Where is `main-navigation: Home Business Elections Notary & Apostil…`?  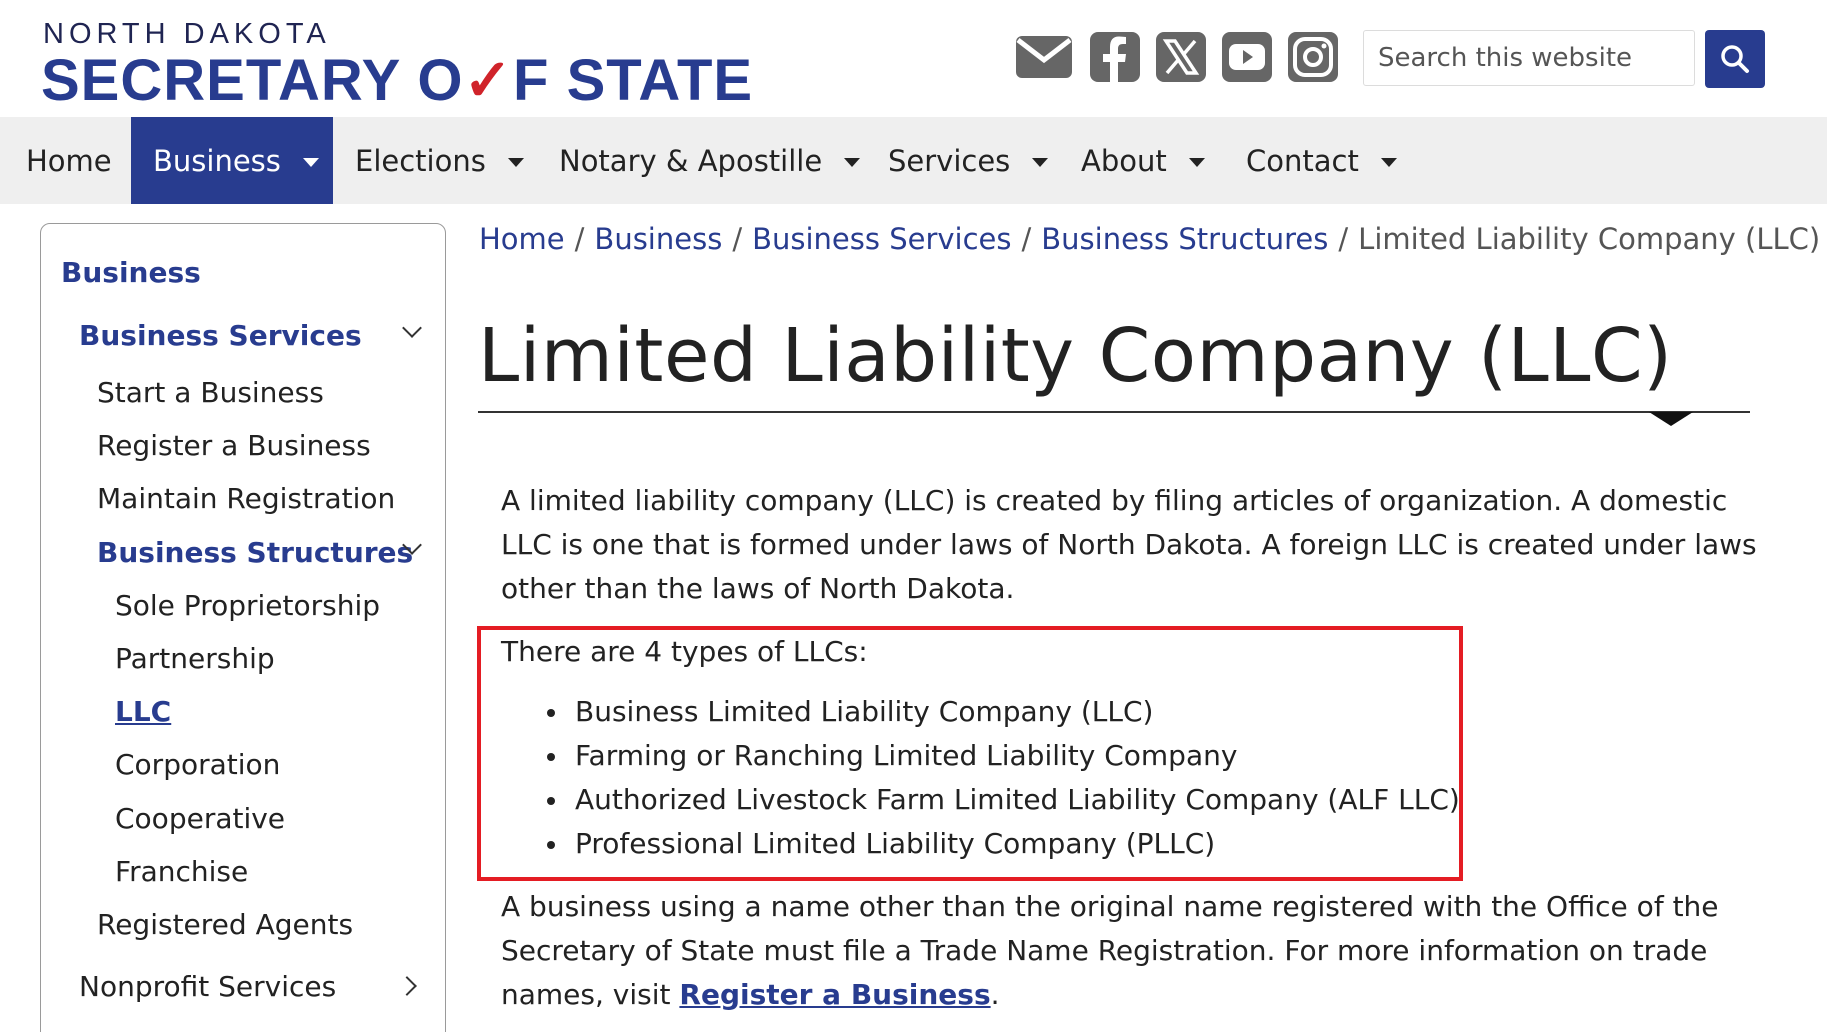
main-navigation: Home Business Elections Notary & Apostil… is located at coordinates (913, 160).